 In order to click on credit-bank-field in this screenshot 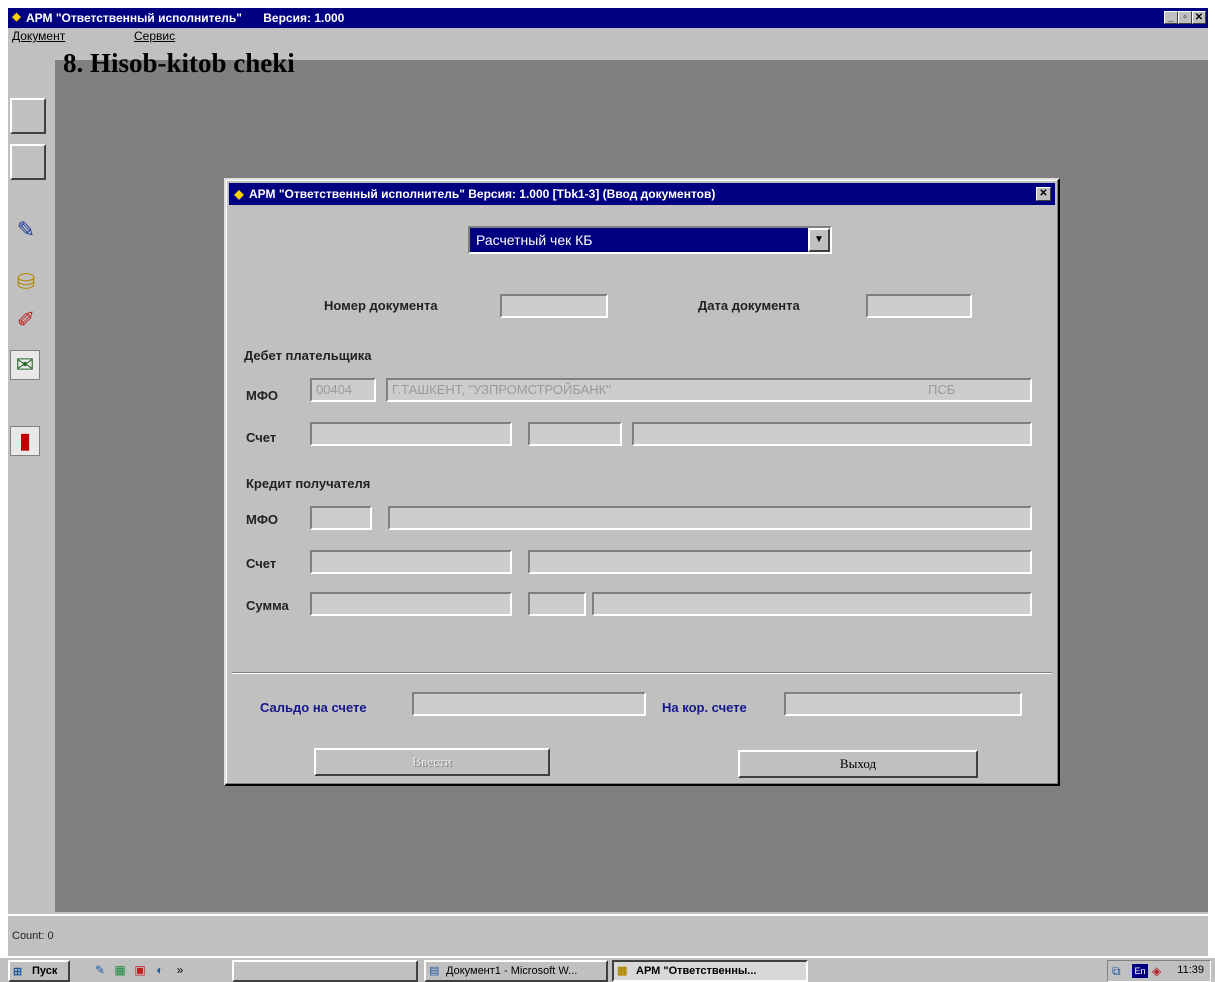, I will do `click(710, 518)`.